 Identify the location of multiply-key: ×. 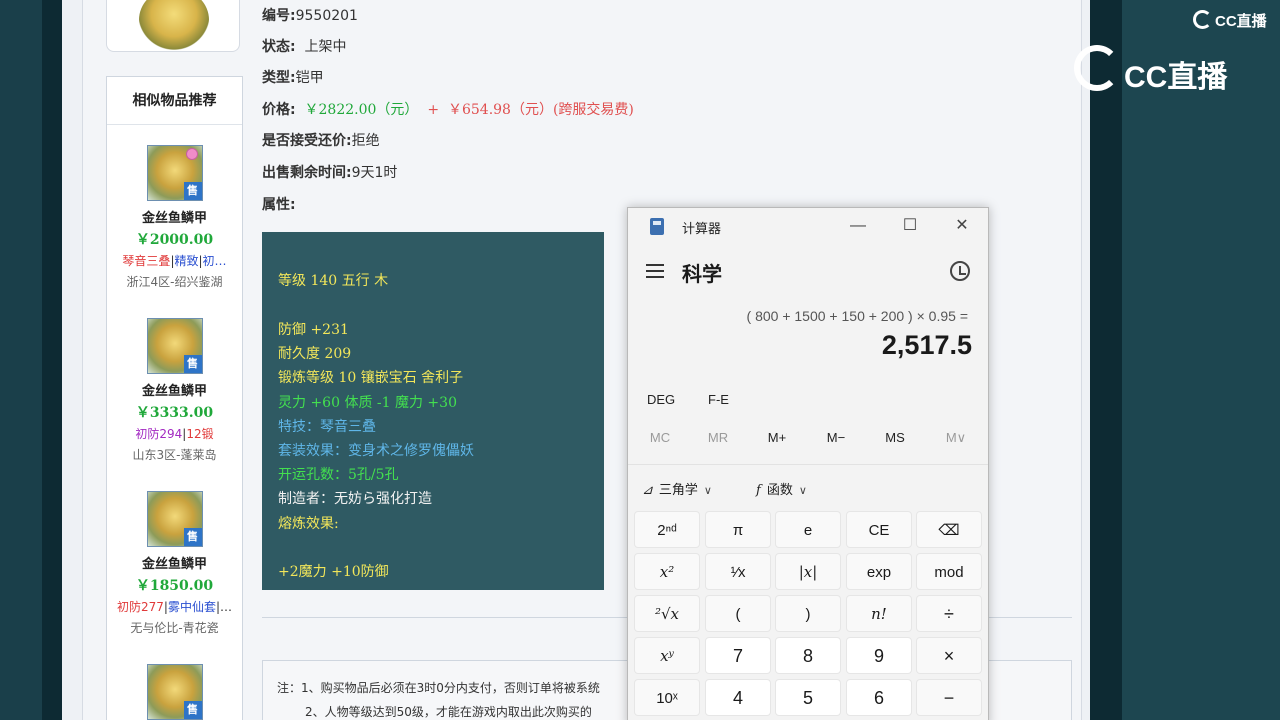
(949, 655).